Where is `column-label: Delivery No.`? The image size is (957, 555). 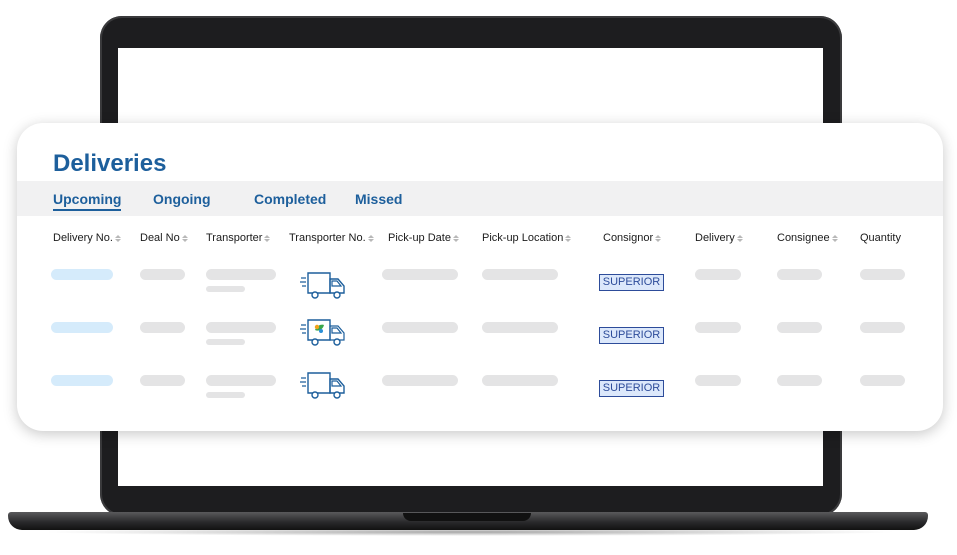 column-label: Delivery No. is located at coordinates (83, 238).